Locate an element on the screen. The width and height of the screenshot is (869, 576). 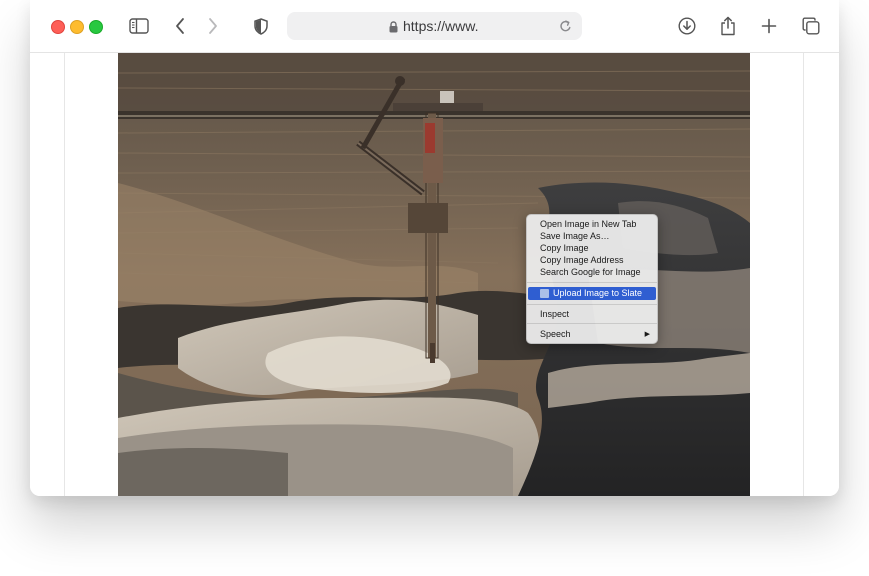
address-bar: https://www. is located at coordinates (434, 26).